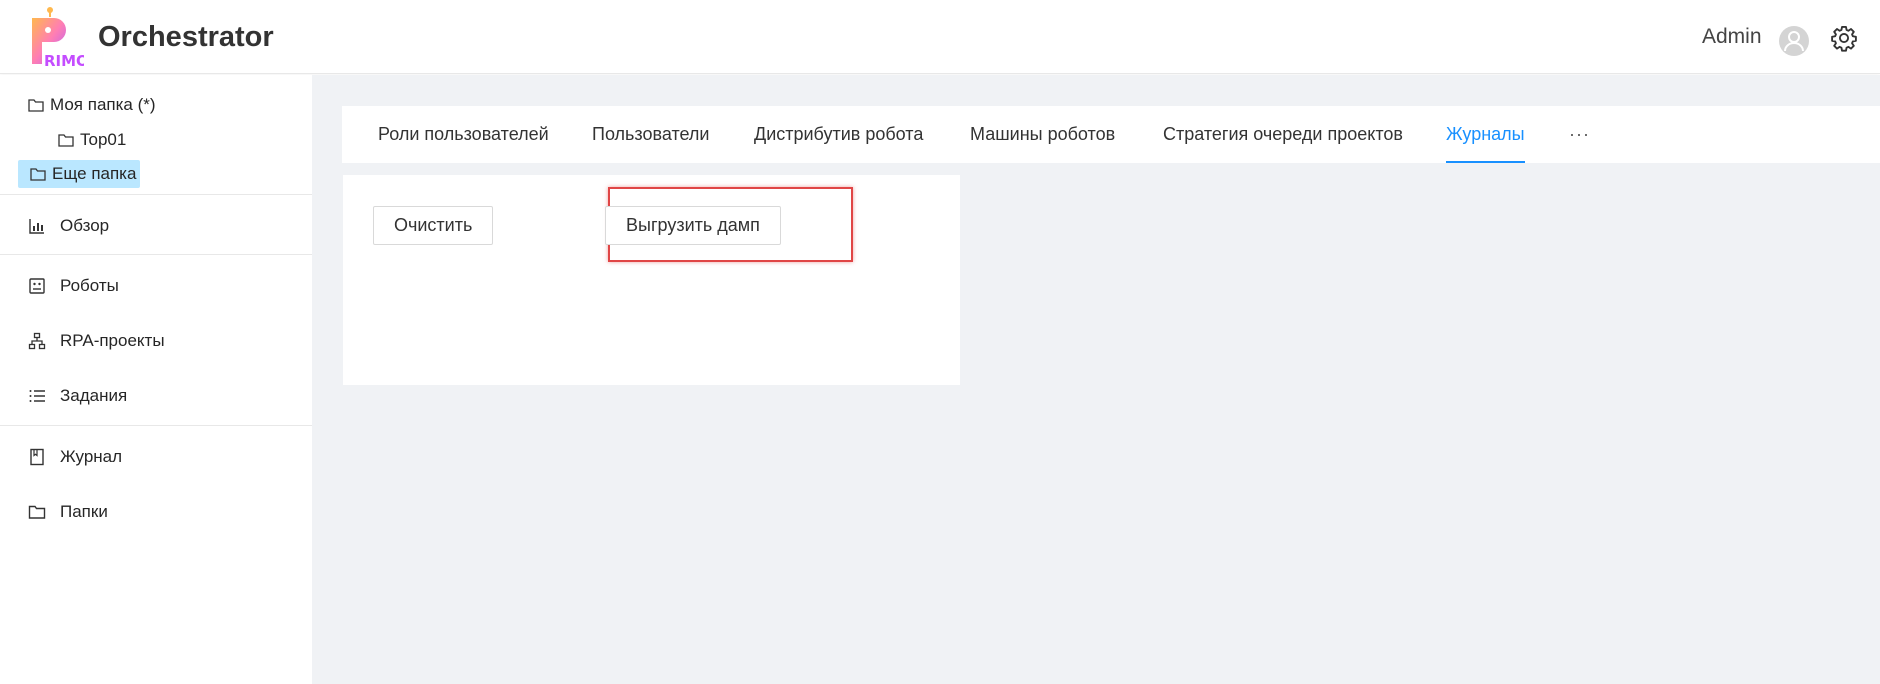  Describe the element at coordinates (89, 285) in the screenshot. I see `nav-label: Роботы` at that location.